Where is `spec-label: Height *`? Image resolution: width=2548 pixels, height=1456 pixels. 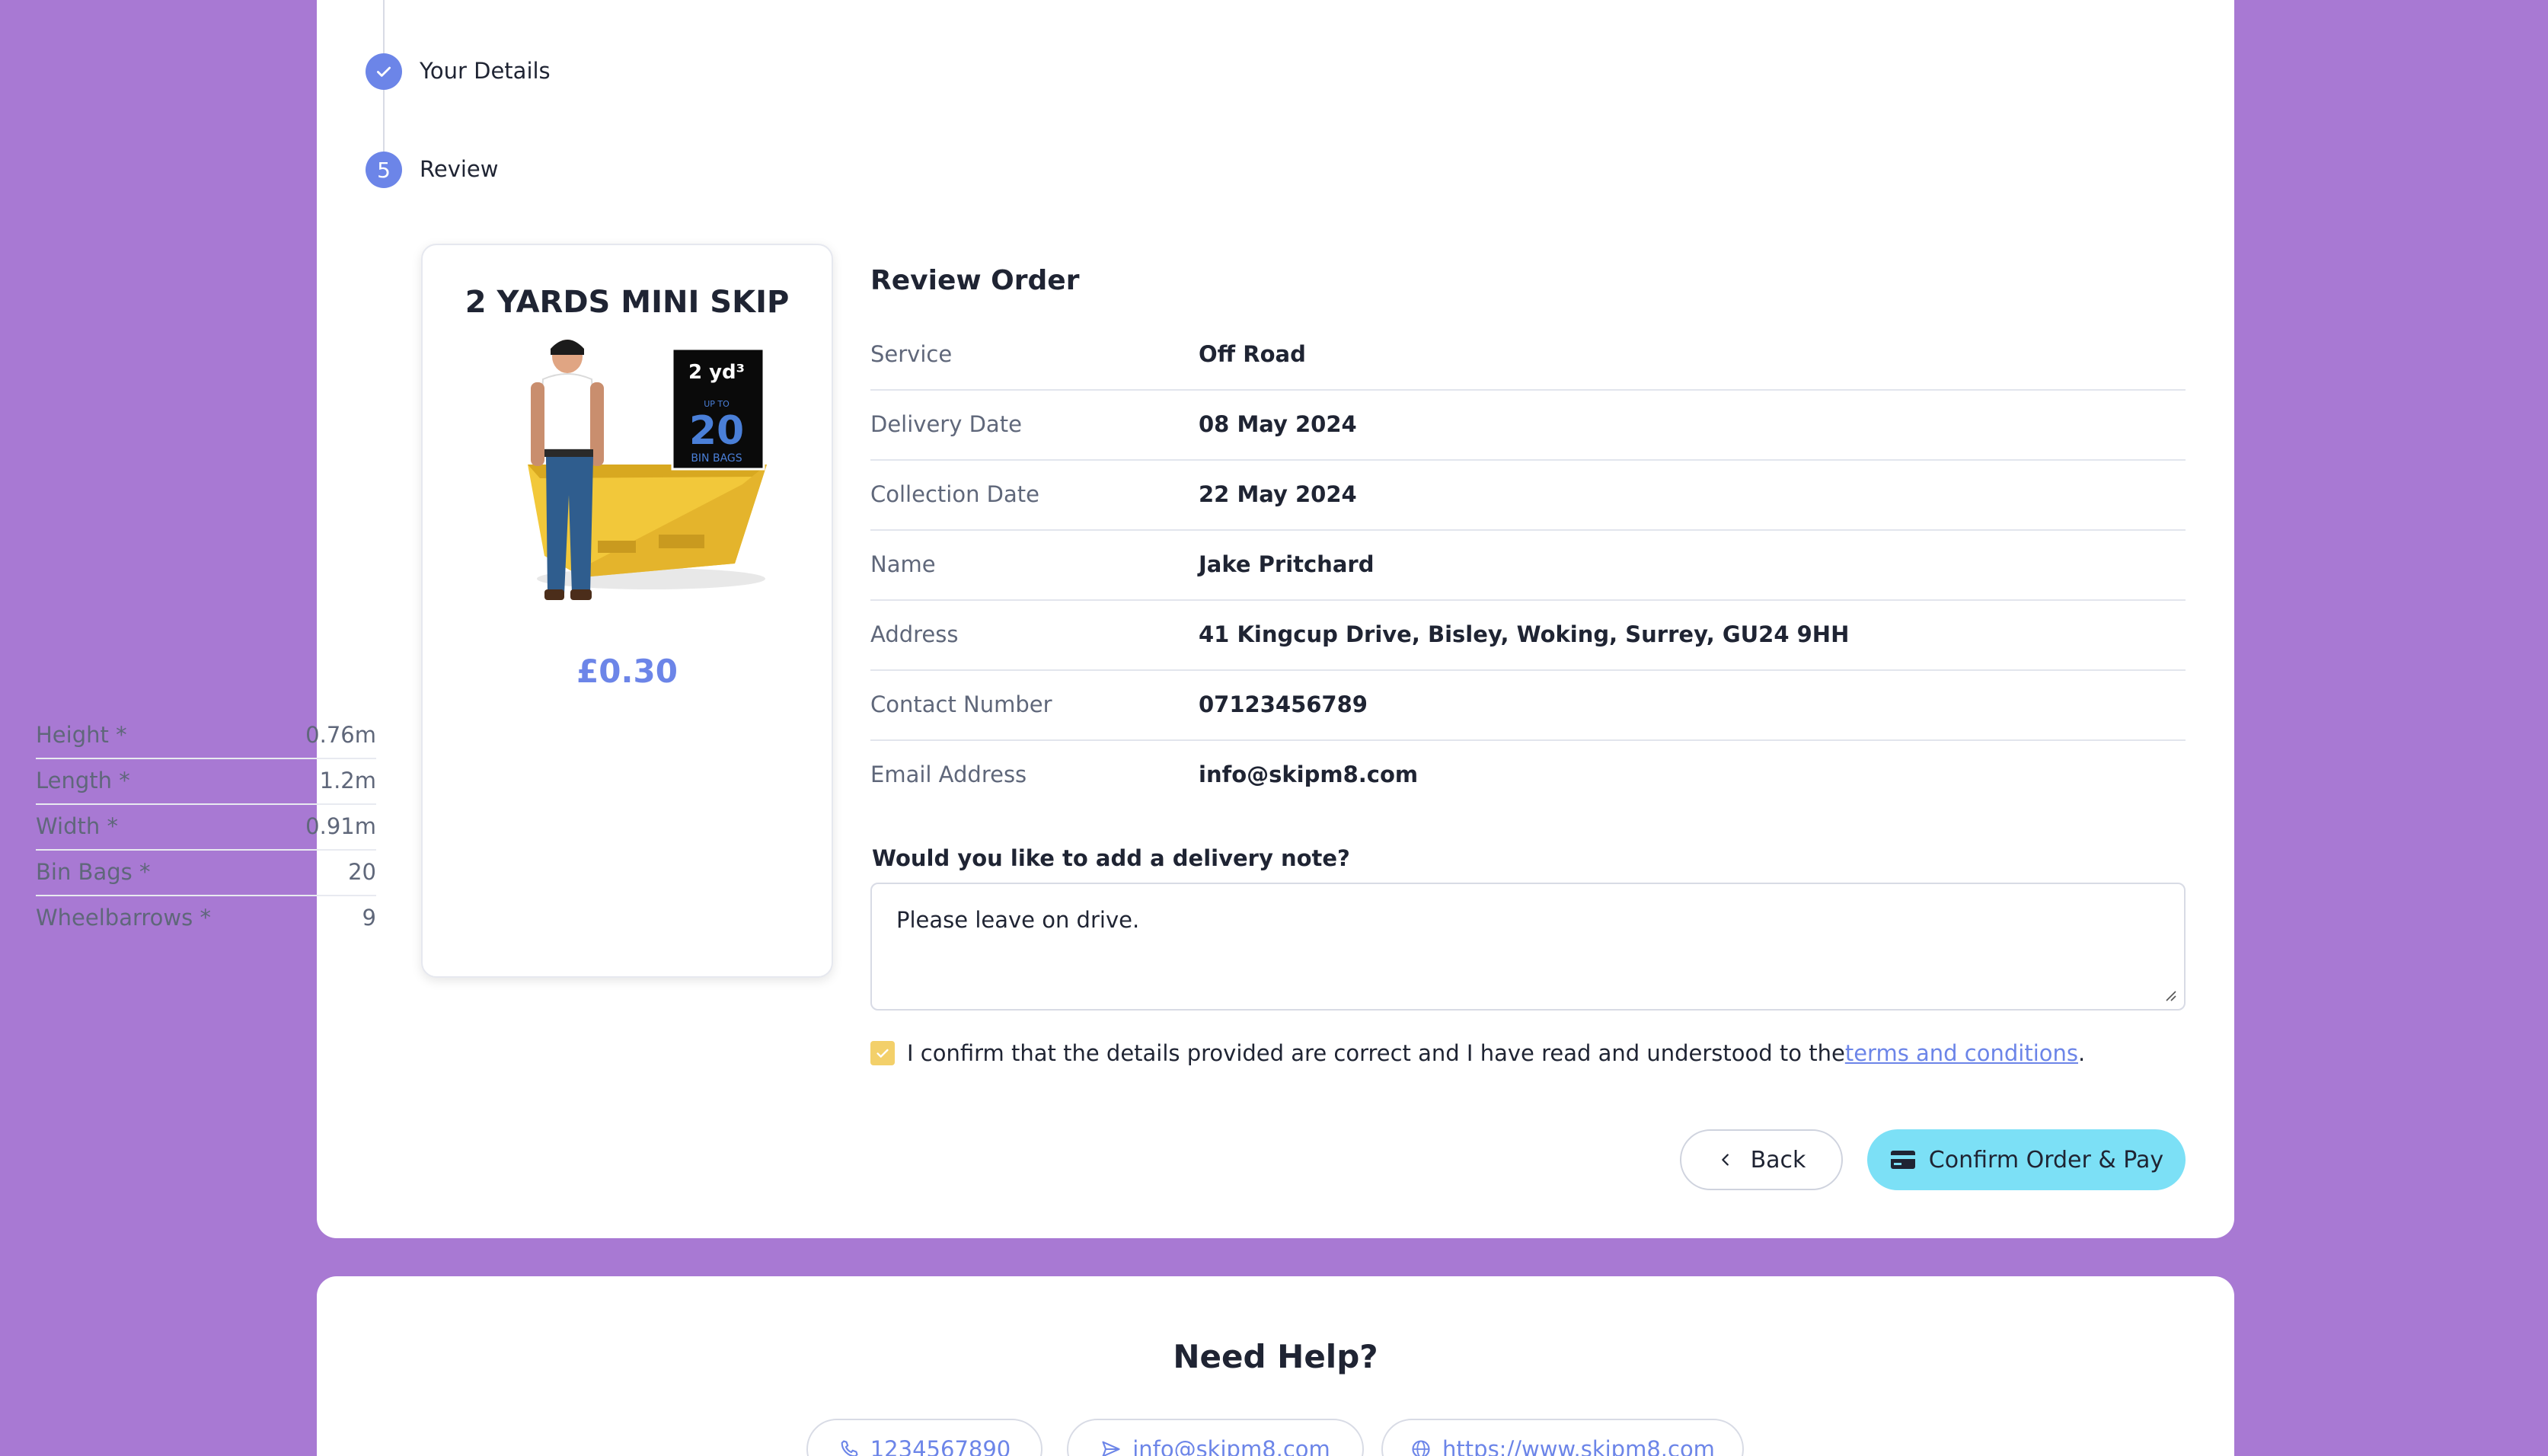
spec-label: Height * is located at coordinates (81, 735).